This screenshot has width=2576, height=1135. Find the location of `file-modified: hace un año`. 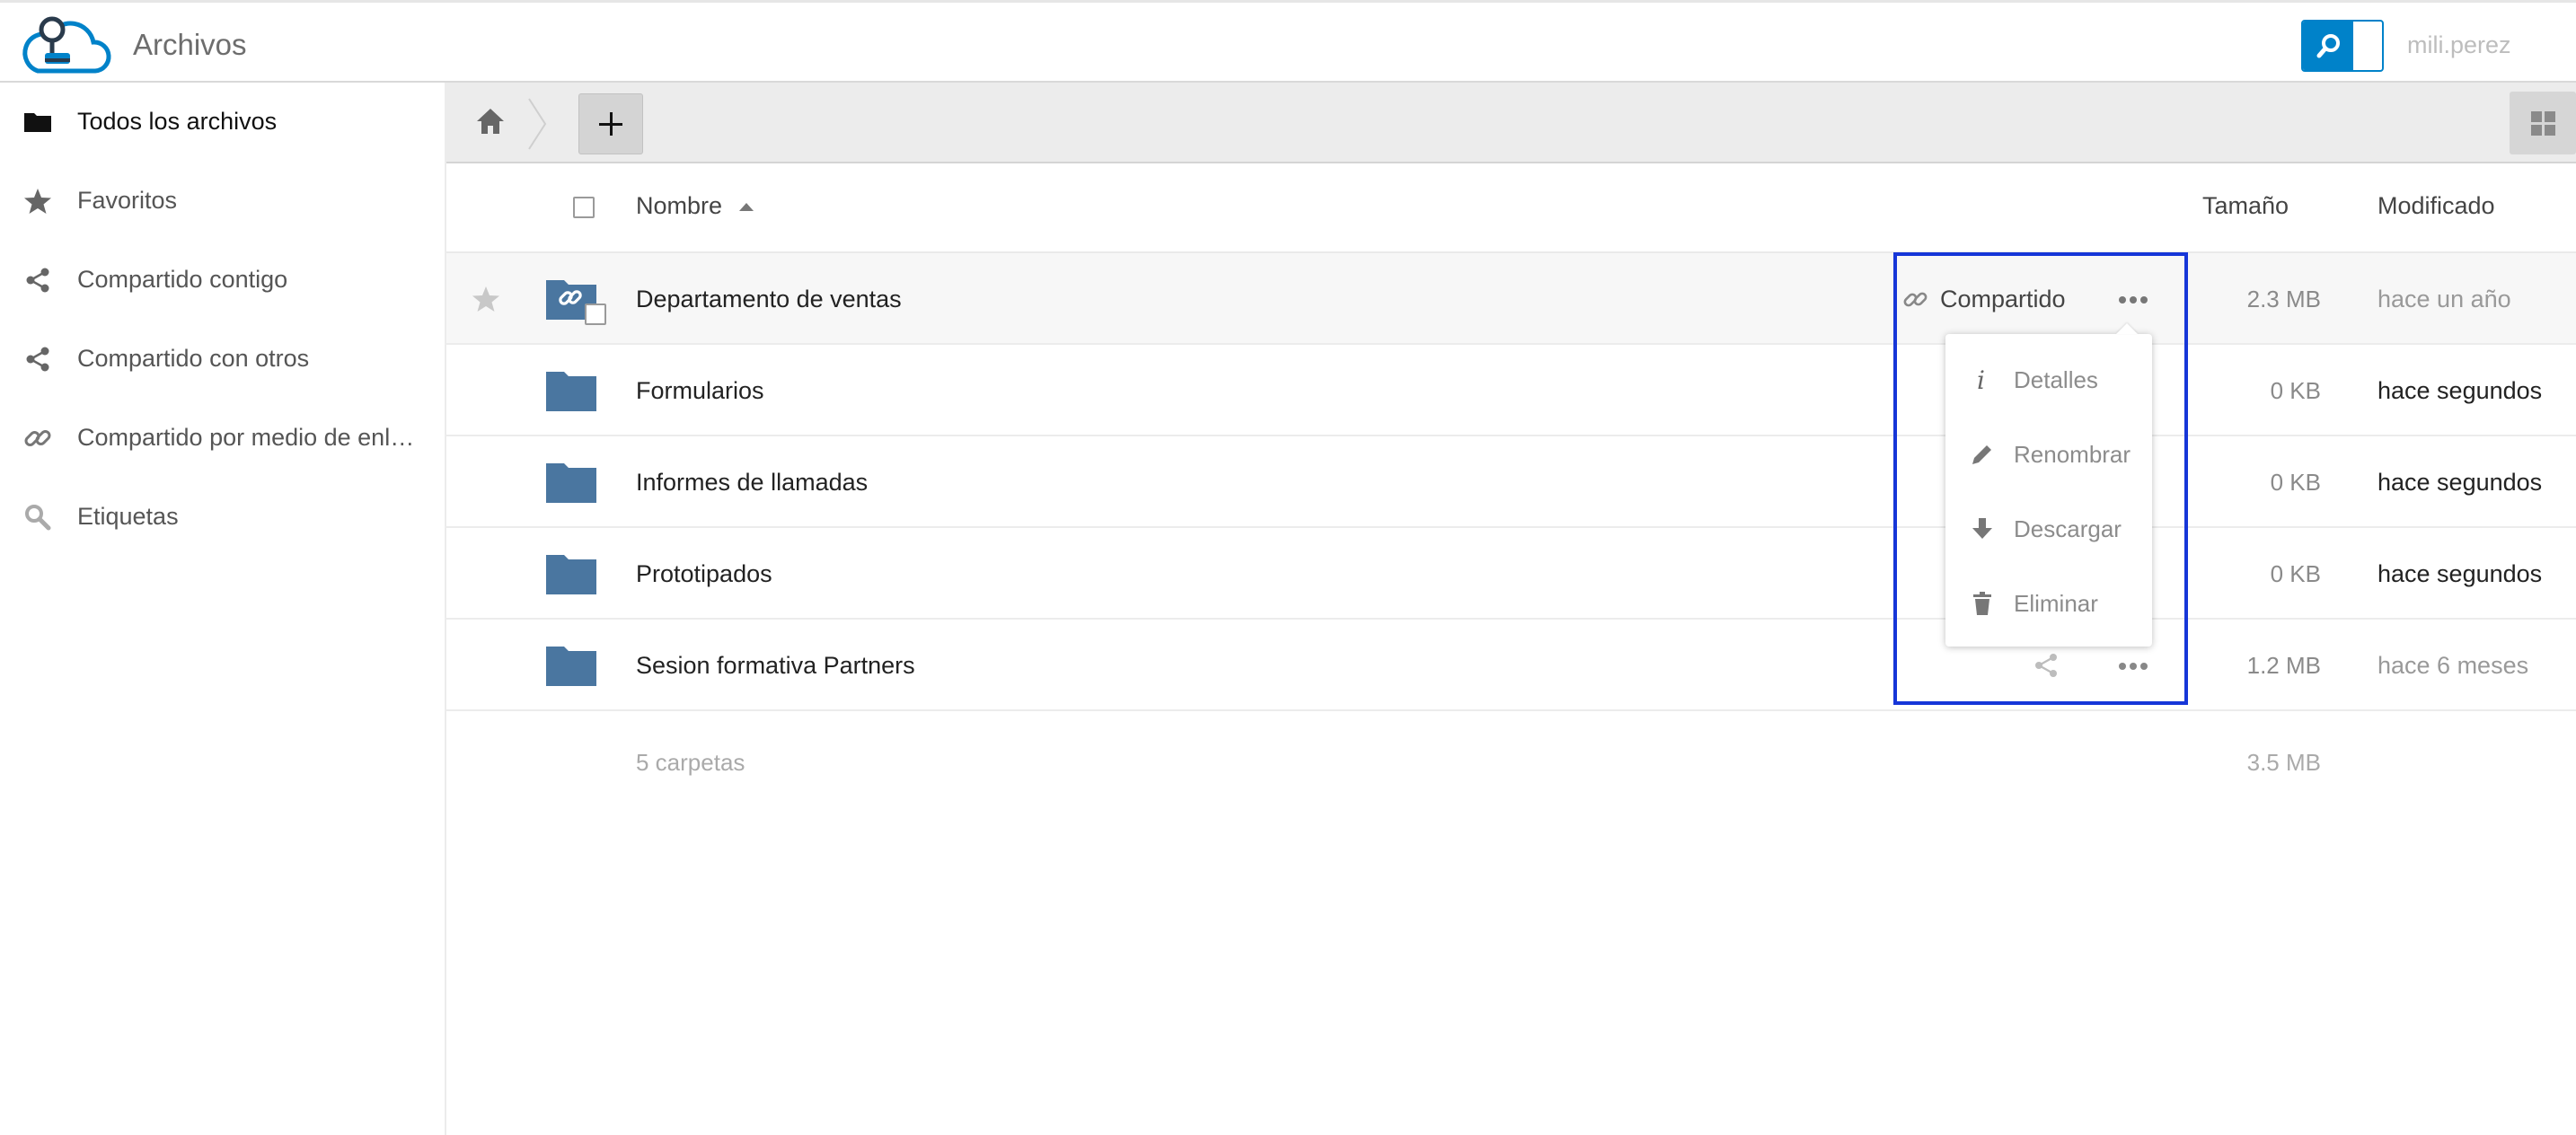

file-modified: hace un año is located at coordinates (2444, 299).